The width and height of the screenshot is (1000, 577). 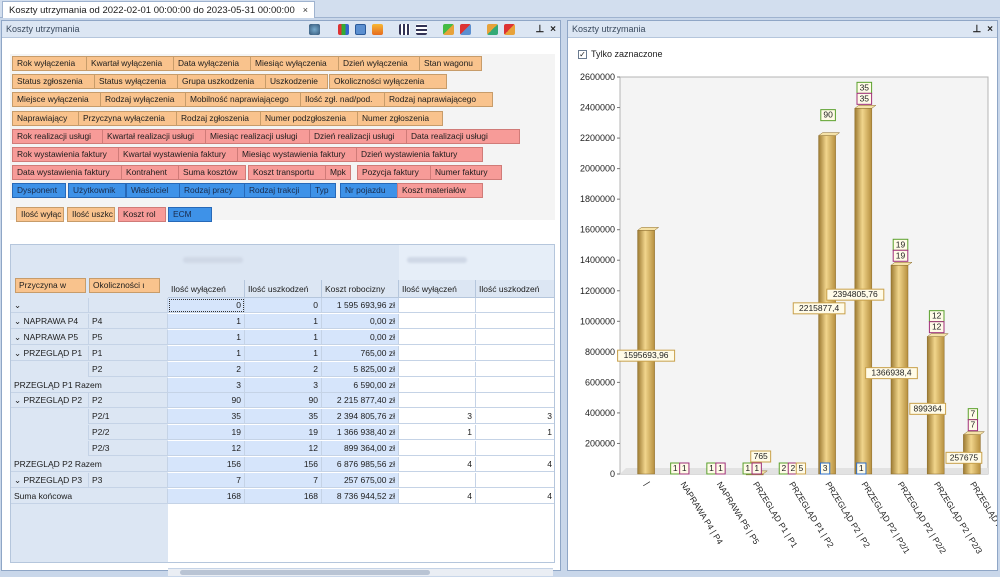 I want to click on value-cell: 12, so click(x=283, y=449).